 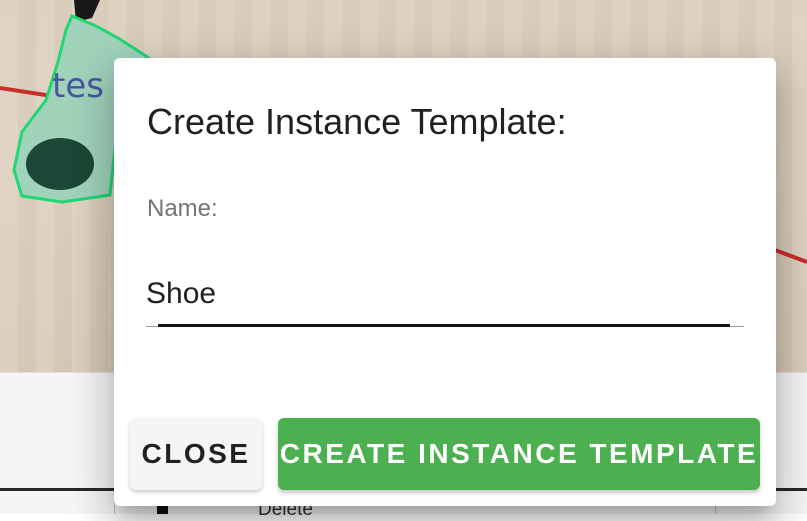 What do you see at coordinates (196, 454) in the screenshot?
I see `close-button: CLOSE` at bounding box center [196, 454].